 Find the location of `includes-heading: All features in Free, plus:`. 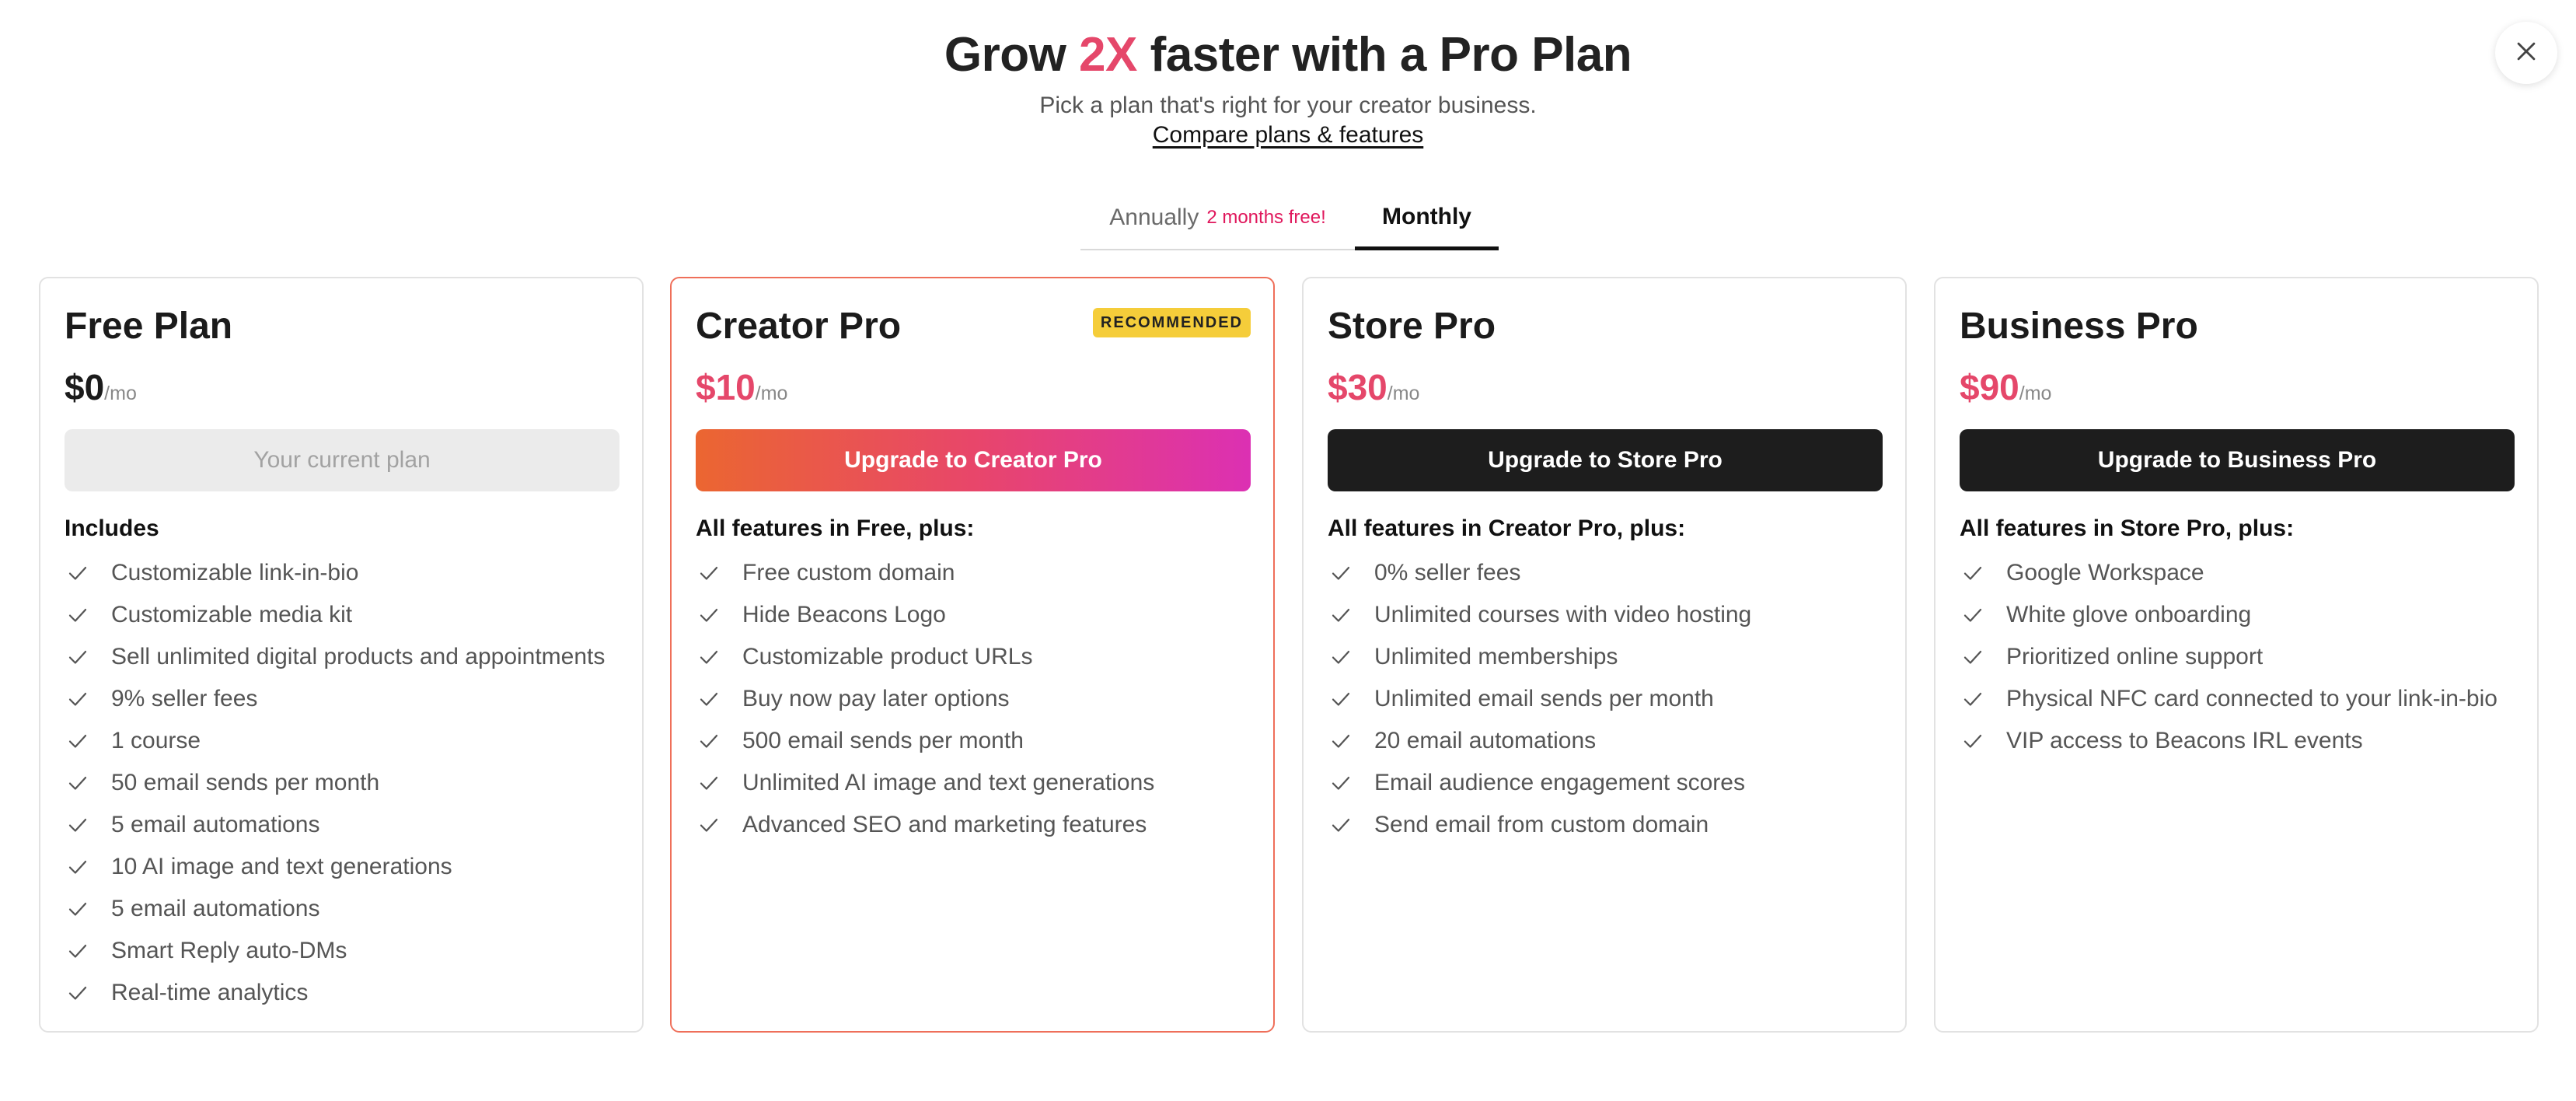

includes-heading: All features in Free, plus: is located at coordinates (836, 528).